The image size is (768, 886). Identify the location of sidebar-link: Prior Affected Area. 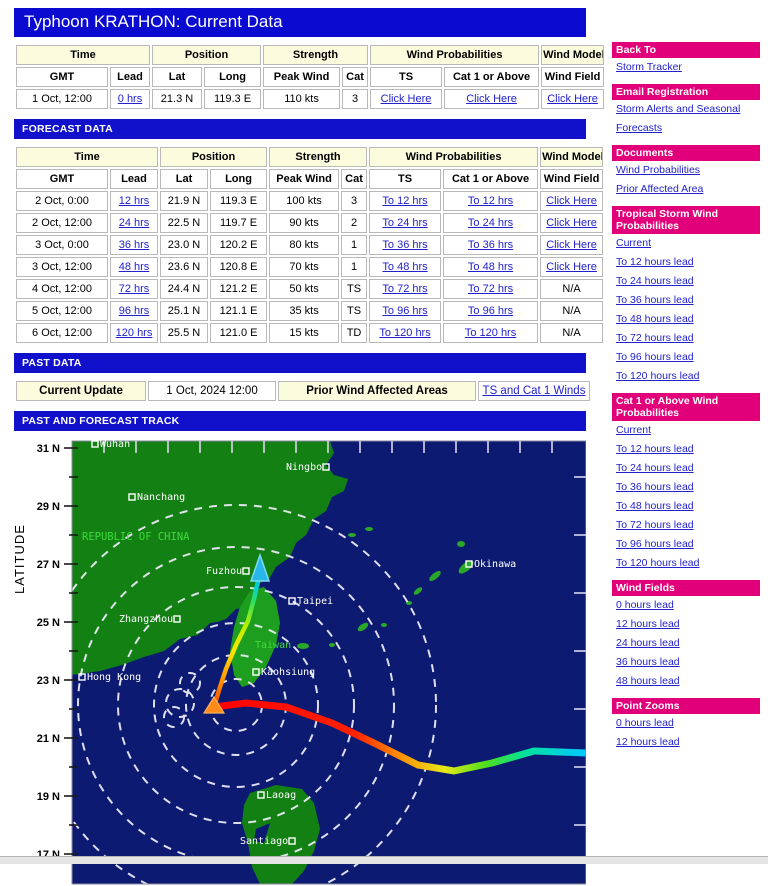
(688, 189).